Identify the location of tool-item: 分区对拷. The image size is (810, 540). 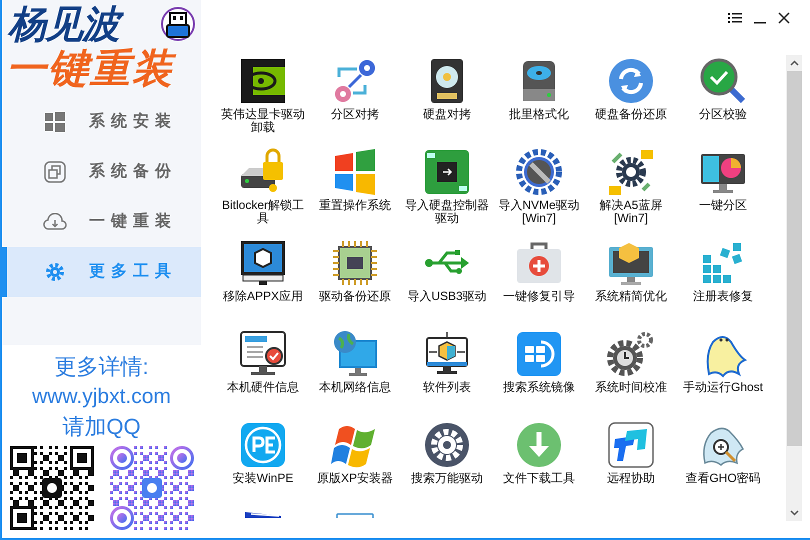
(355, 100).